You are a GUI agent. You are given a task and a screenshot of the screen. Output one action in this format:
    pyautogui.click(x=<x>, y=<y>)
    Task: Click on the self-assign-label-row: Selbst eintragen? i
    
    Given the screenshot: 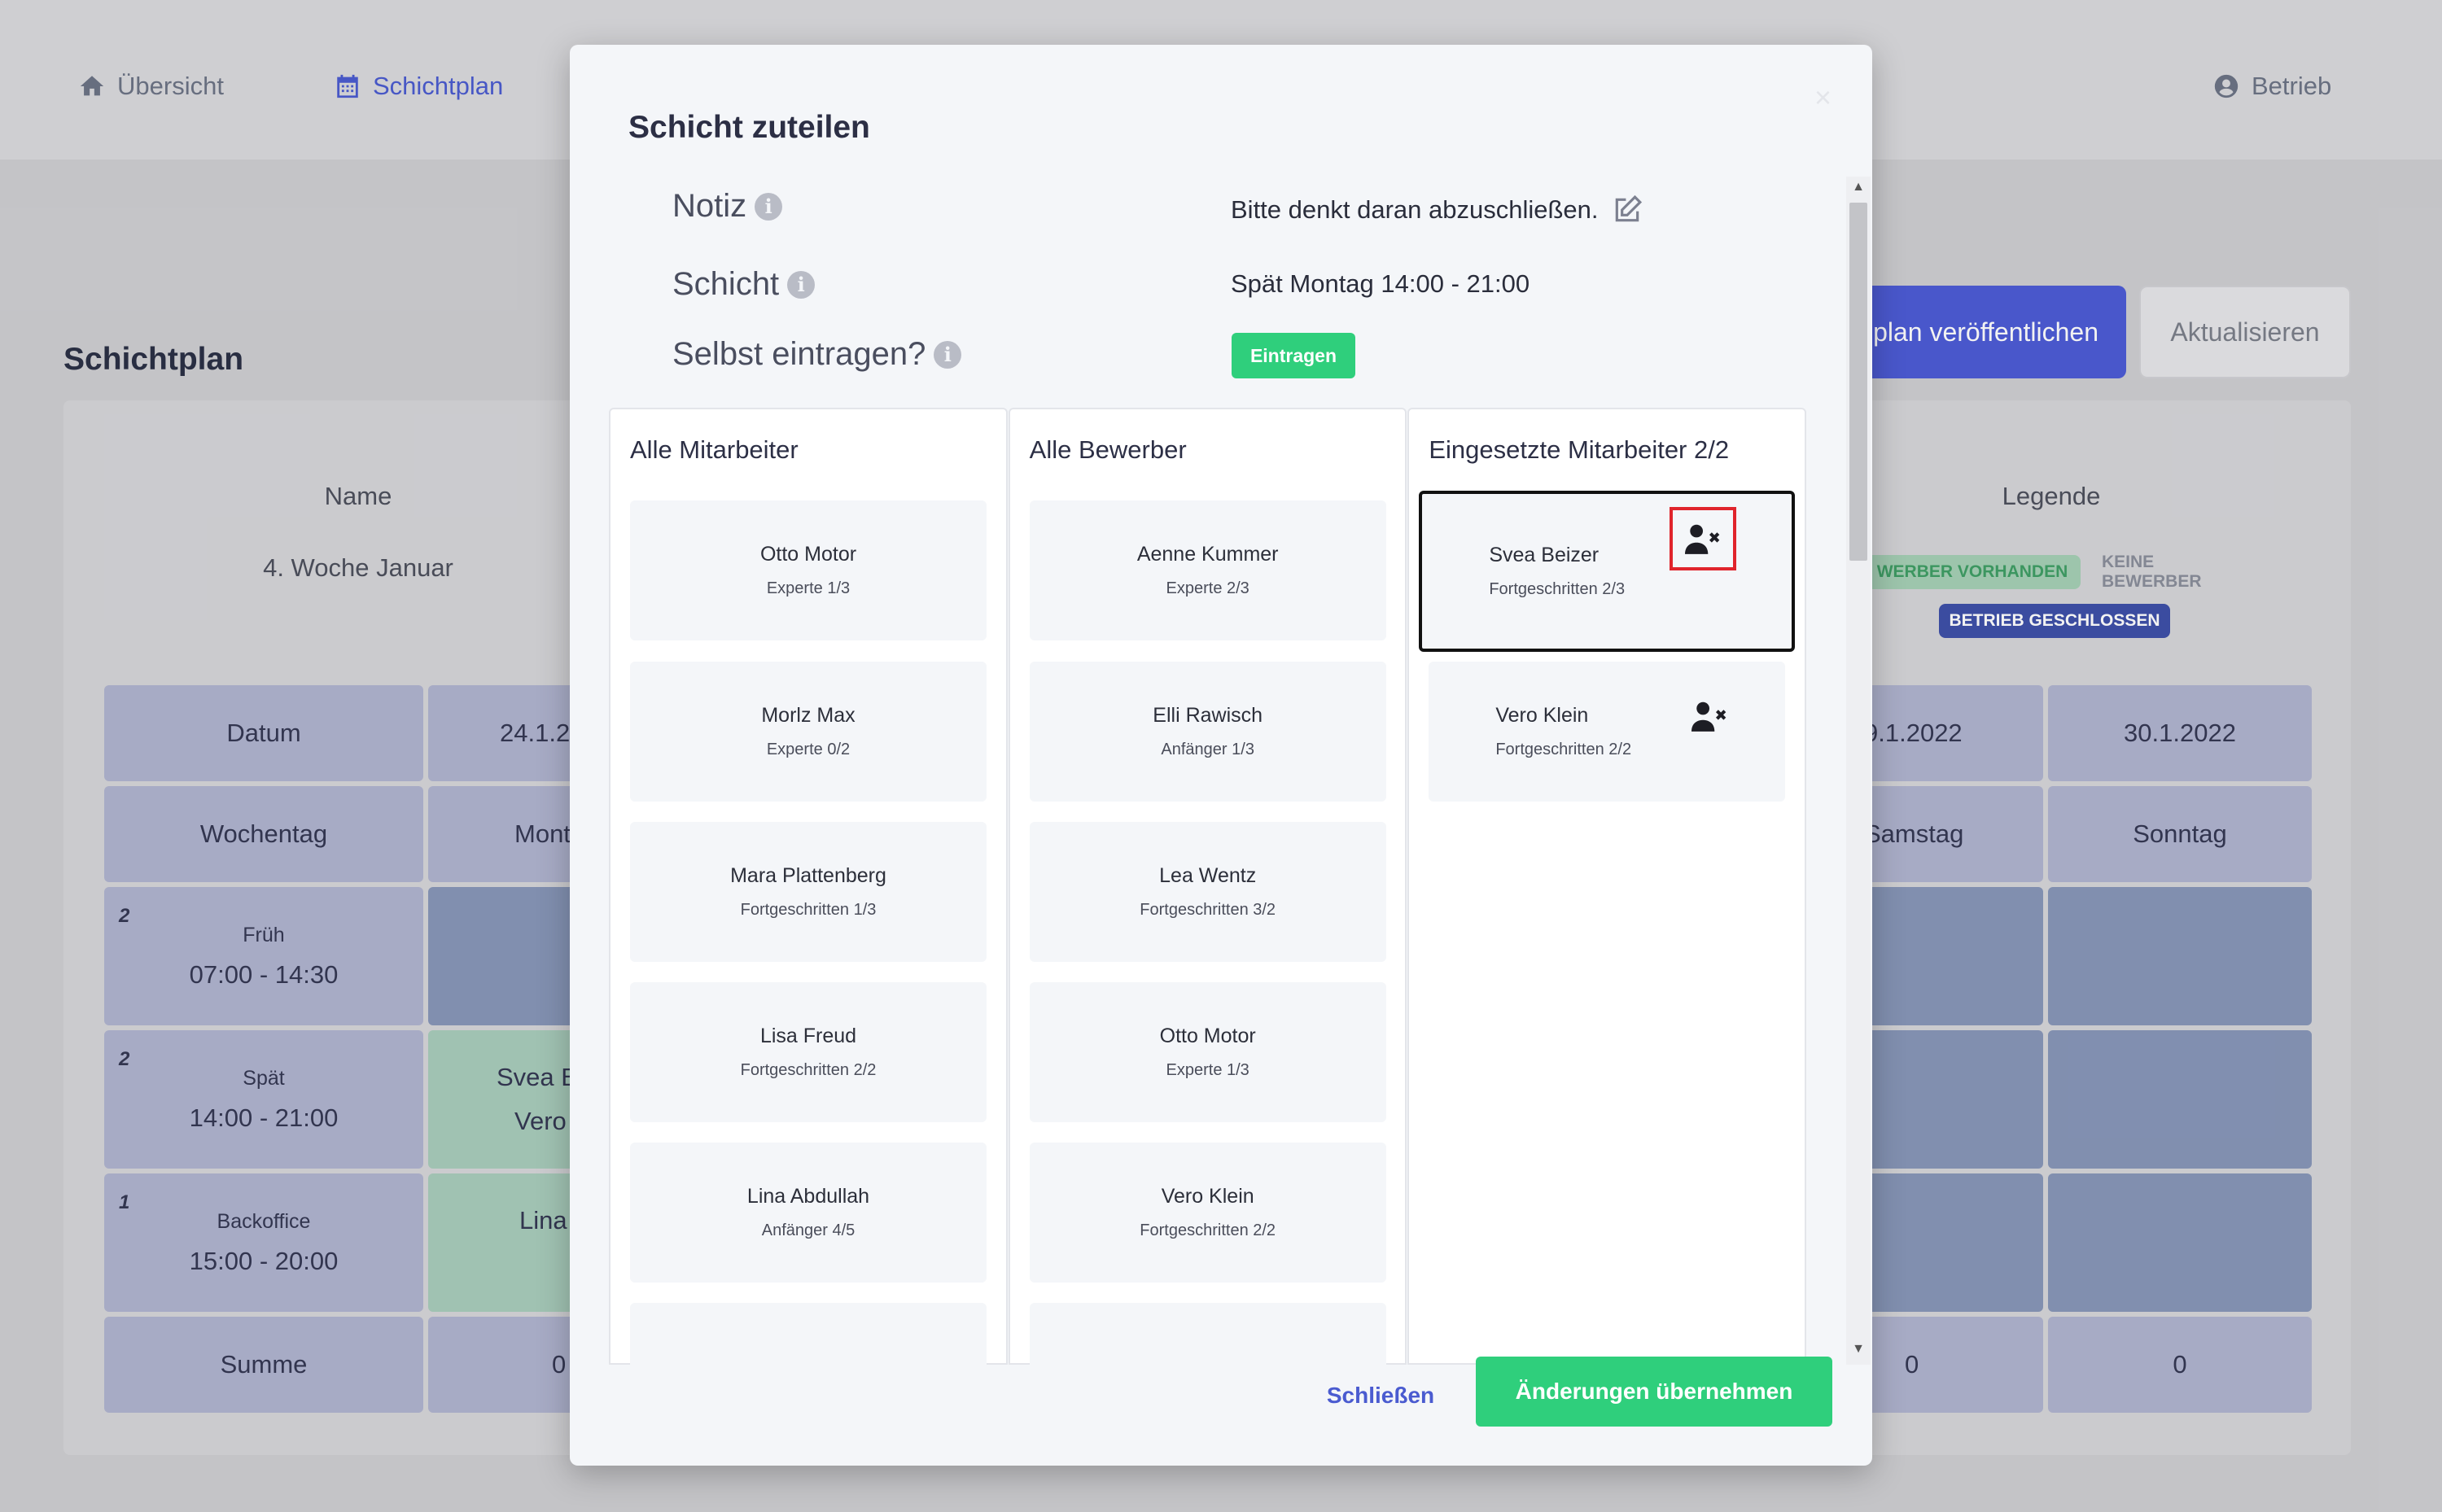 What is the action you would take?
    pyautogui.click(x=817, y=354)
    